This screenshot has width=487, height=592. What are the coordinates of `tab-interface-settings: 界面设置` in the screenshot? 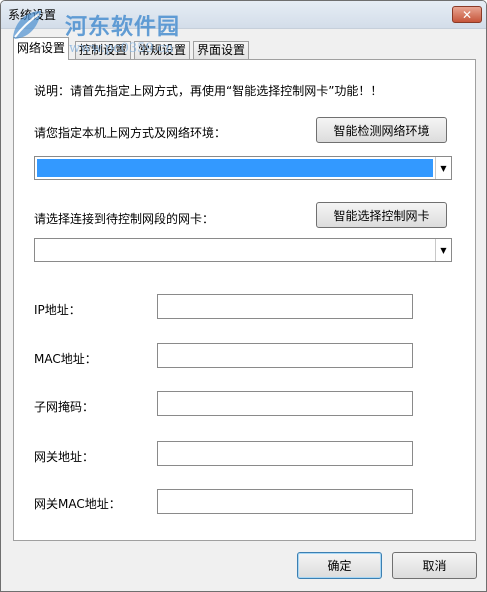 It's located at (221, 50).